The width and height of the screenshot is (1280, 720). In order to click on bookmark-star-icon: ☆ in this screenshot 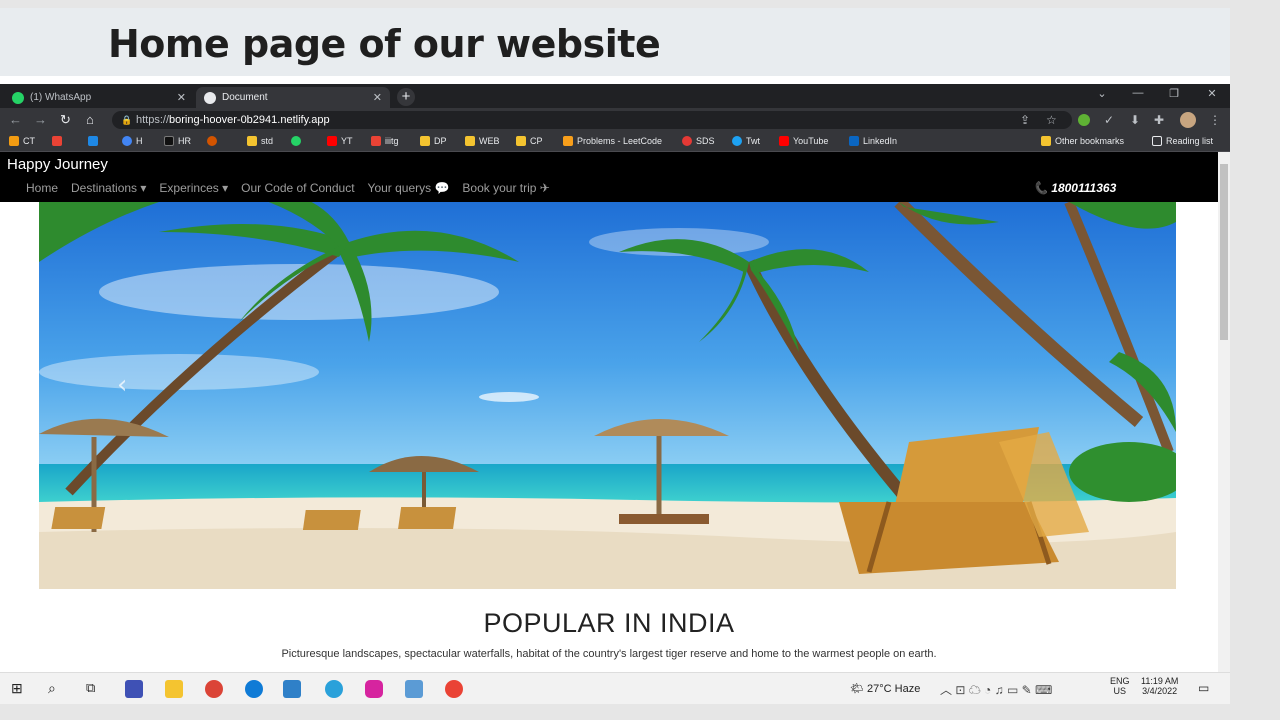, I will do `click(1051, 120)`.